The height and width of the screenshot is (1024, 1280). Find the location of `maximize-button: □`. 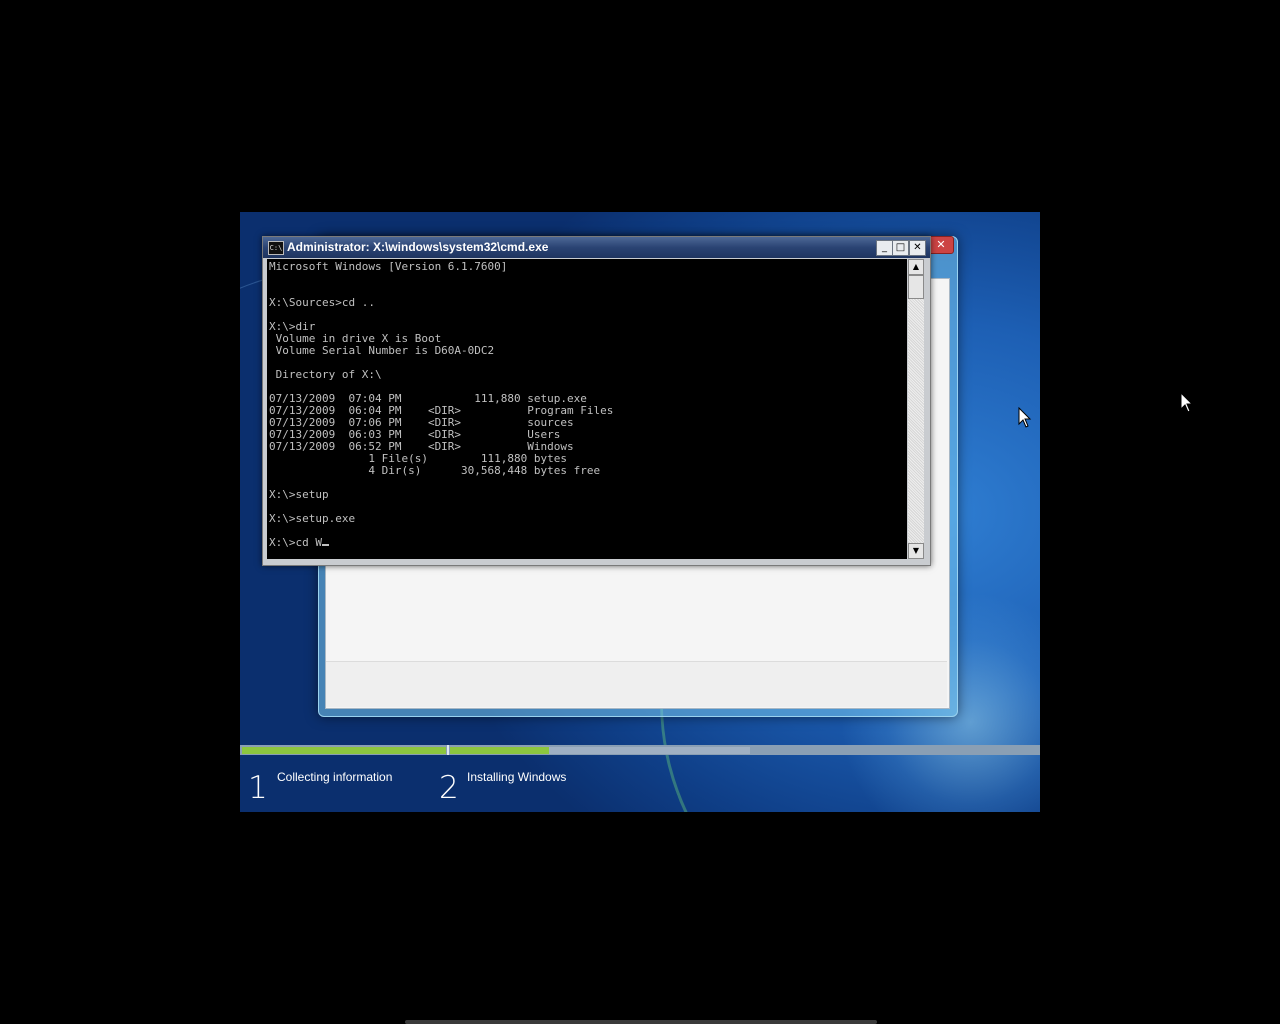

maximize-button: □ is located at coordinates (900, 248).